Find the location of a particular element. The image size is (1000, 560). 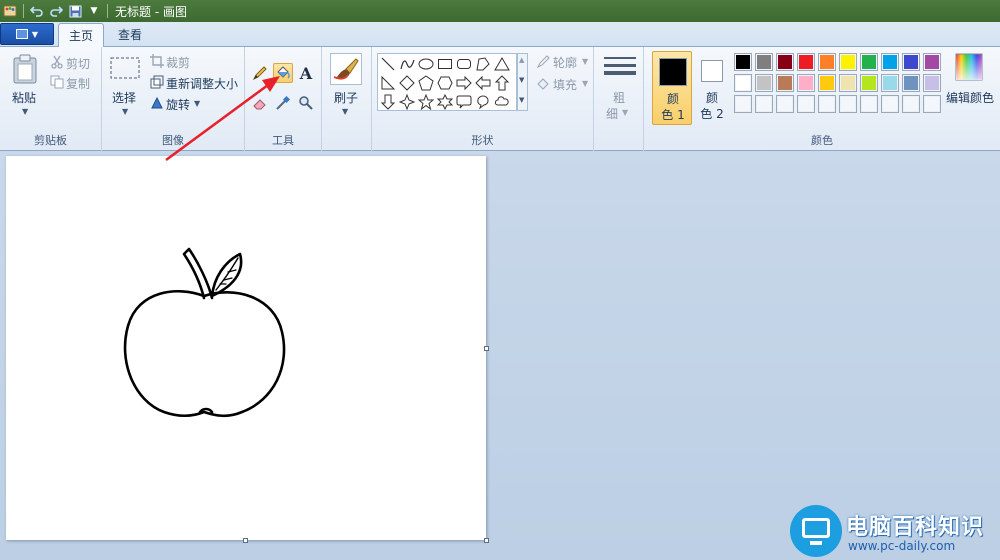

scroll-down-icon: ▼ is located at coordinates (521, 80).